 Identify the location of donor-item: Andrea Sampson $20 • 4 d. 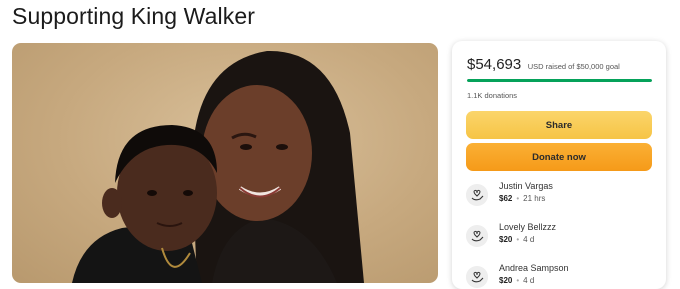
(561, 276).